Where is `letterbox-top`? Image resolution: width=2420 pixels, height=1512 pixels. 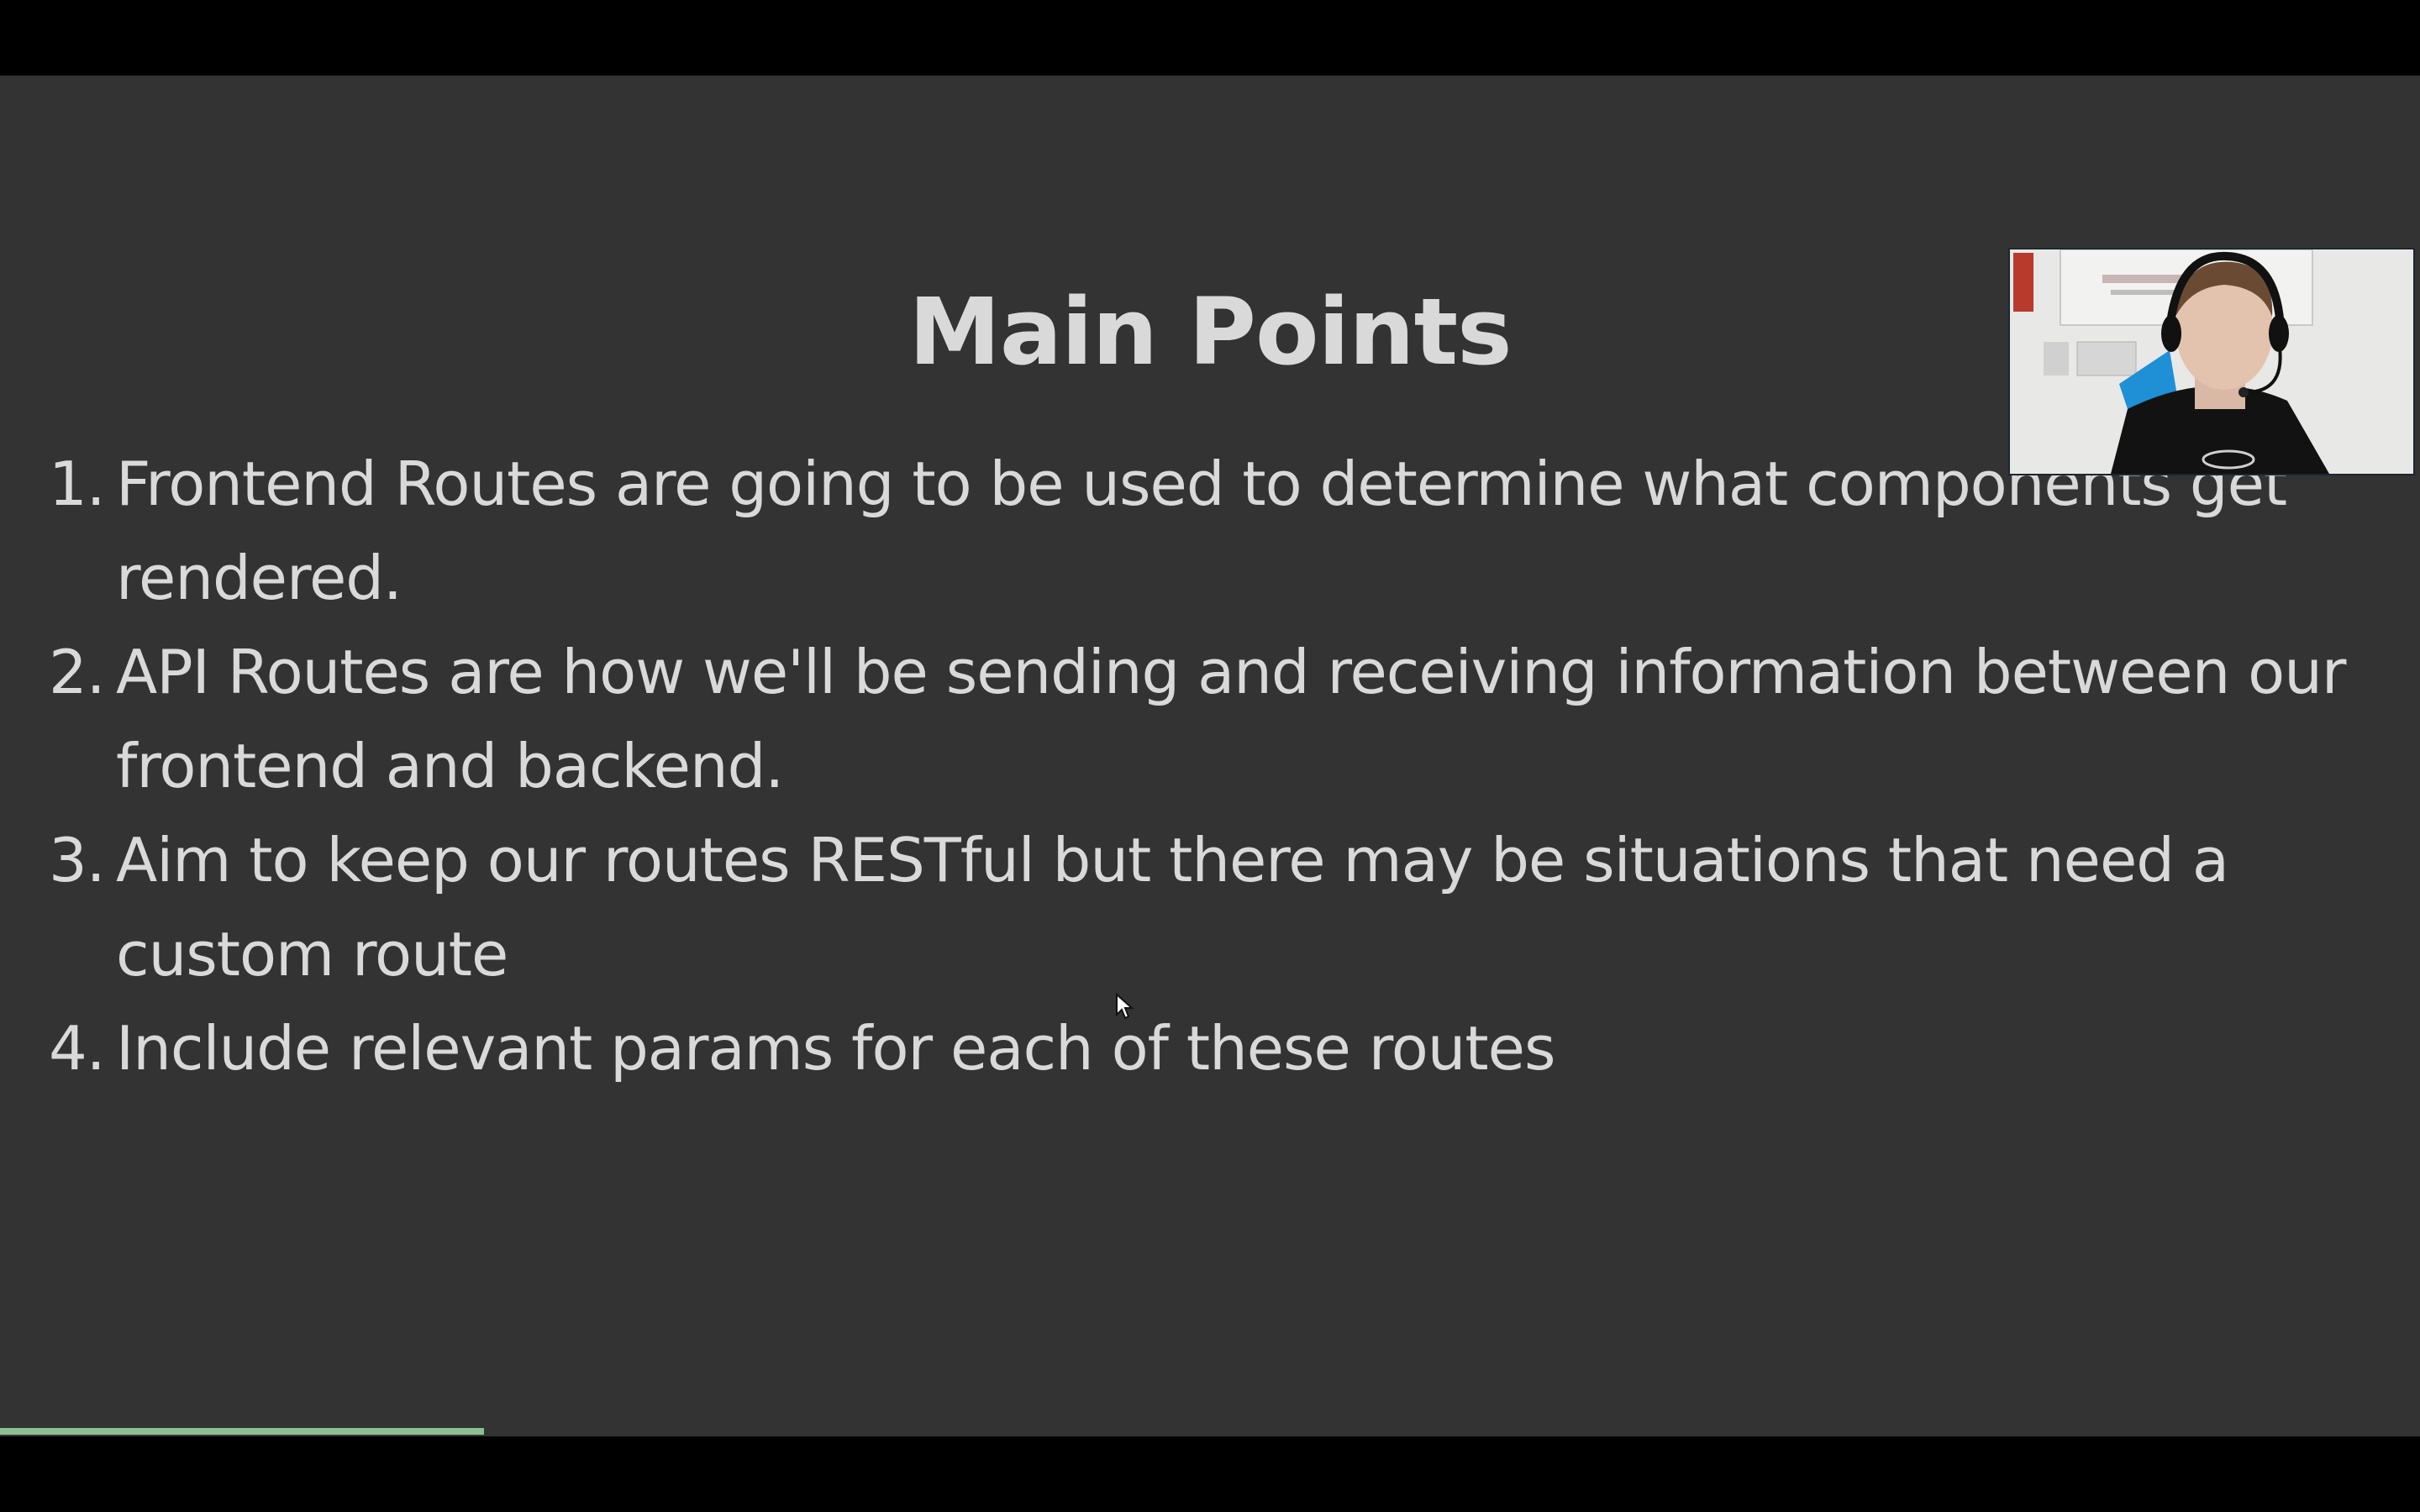
letterbox-top is located at coordinates (1210, 38).